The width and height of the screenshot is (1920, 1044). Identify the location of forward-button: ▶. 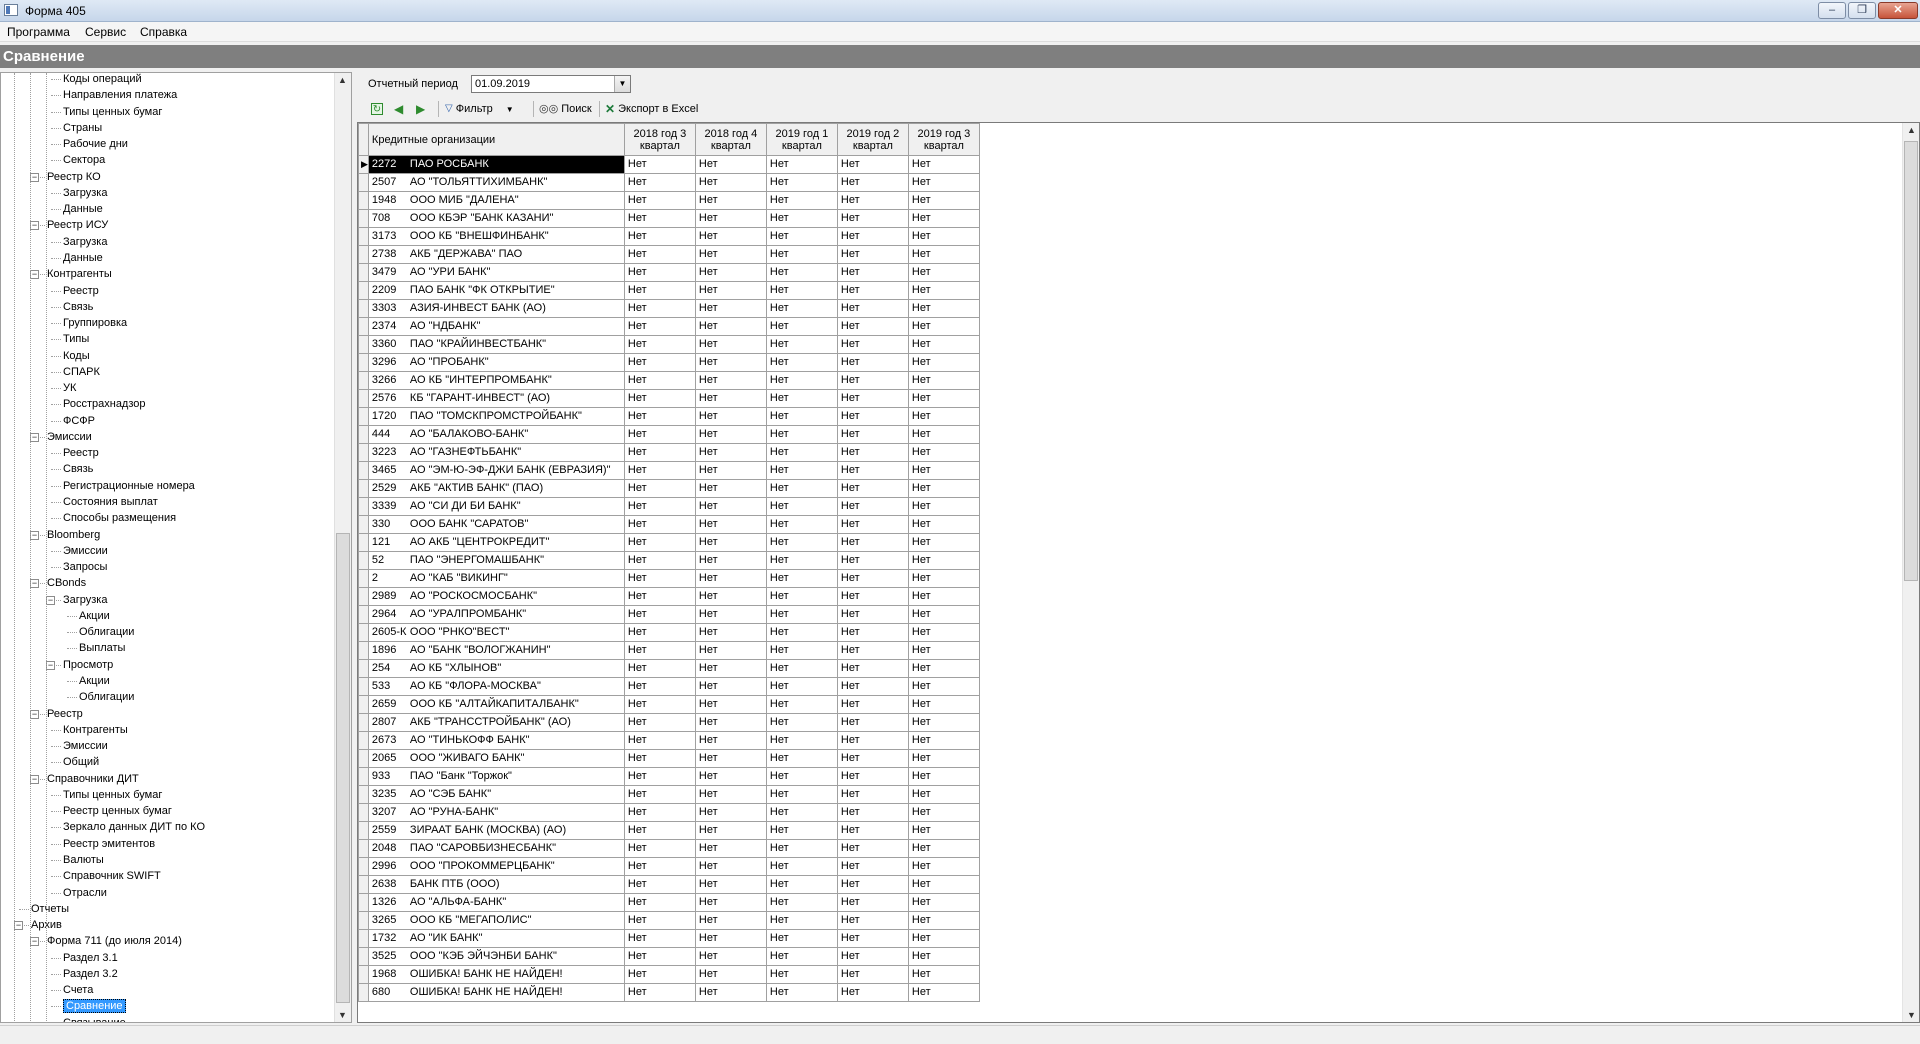
(420, 109).